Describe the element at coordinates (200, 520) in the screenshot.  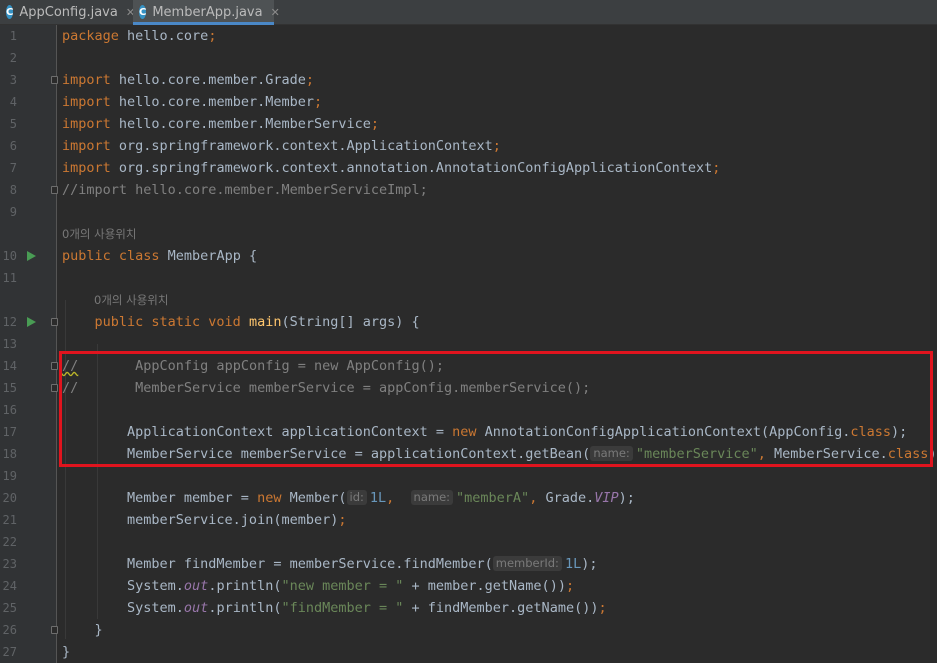
I see `code-token: memberService.join(member)` at that location.